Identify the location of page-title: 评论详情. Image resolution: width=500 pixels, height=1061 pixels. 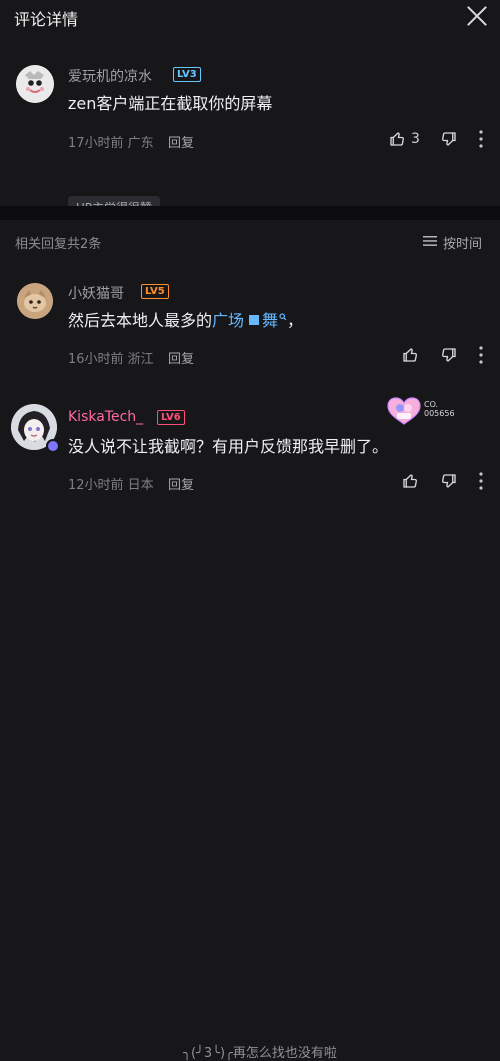
(46, 19).